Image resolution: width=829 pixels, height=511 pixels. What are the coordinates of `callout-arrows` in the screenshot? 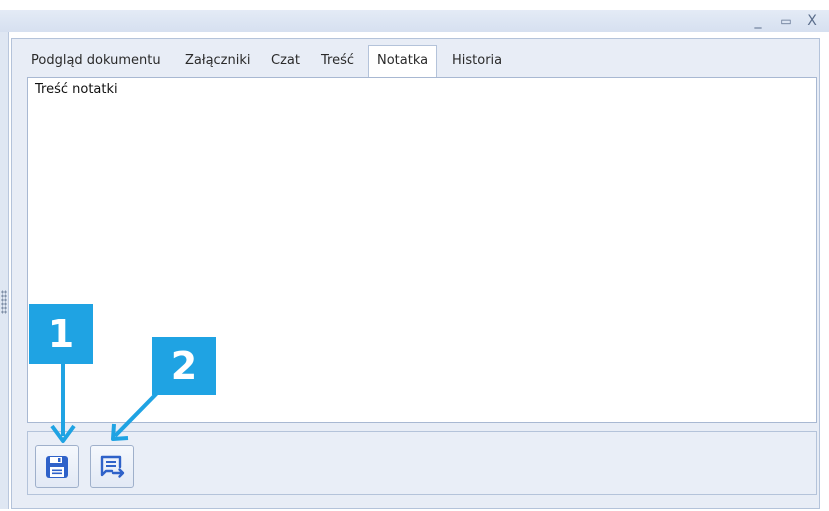 It's located at (107, 403).